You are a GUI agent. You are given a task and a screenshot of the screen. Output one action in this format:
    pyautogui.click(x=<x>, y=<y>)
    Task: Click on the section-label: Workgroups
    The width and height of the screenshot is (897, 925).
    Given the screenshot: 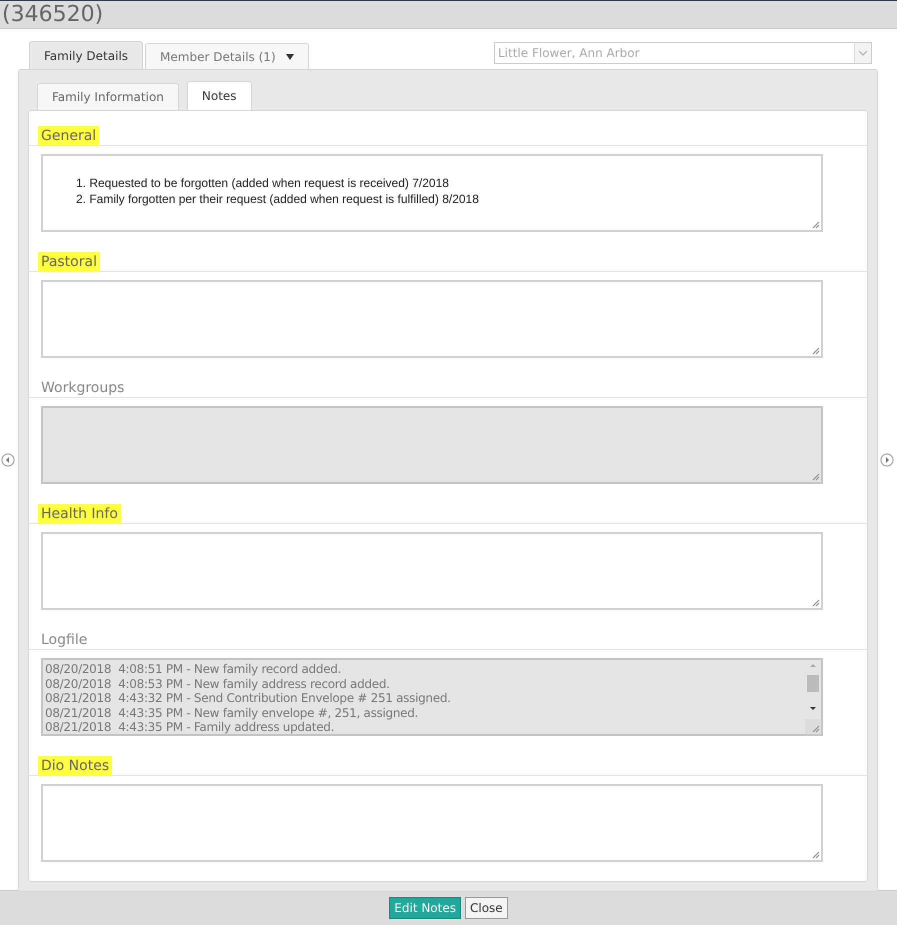 What is the action you would take?
    pyautogui.click(x=83, y=388)
    